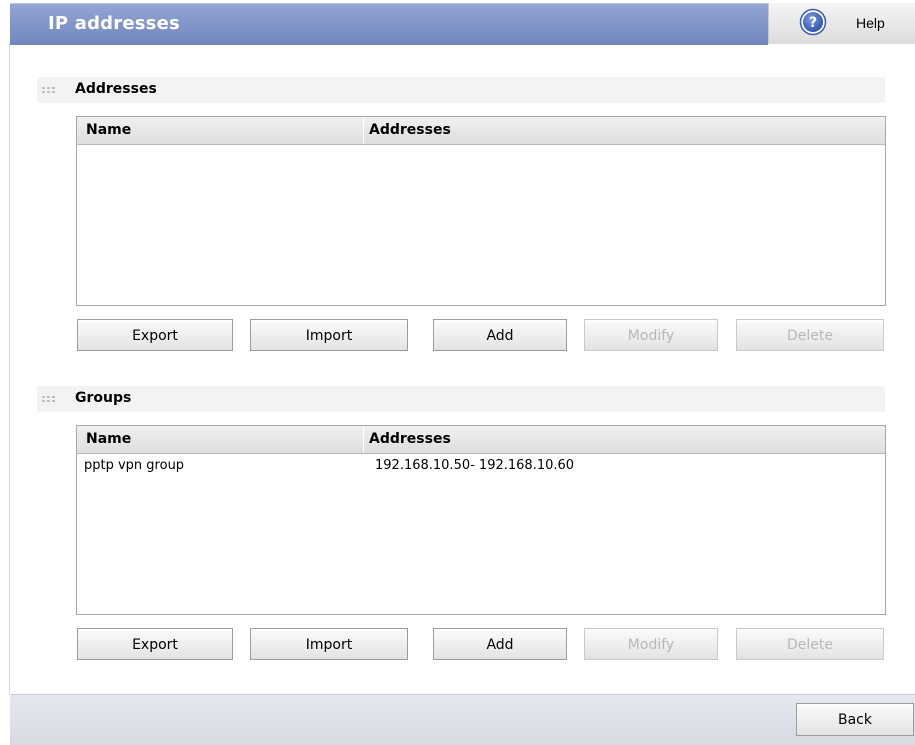 This screenshot has height=745, width=915. I want to click on addresses-section-title: Addresses, so click(116, 89).